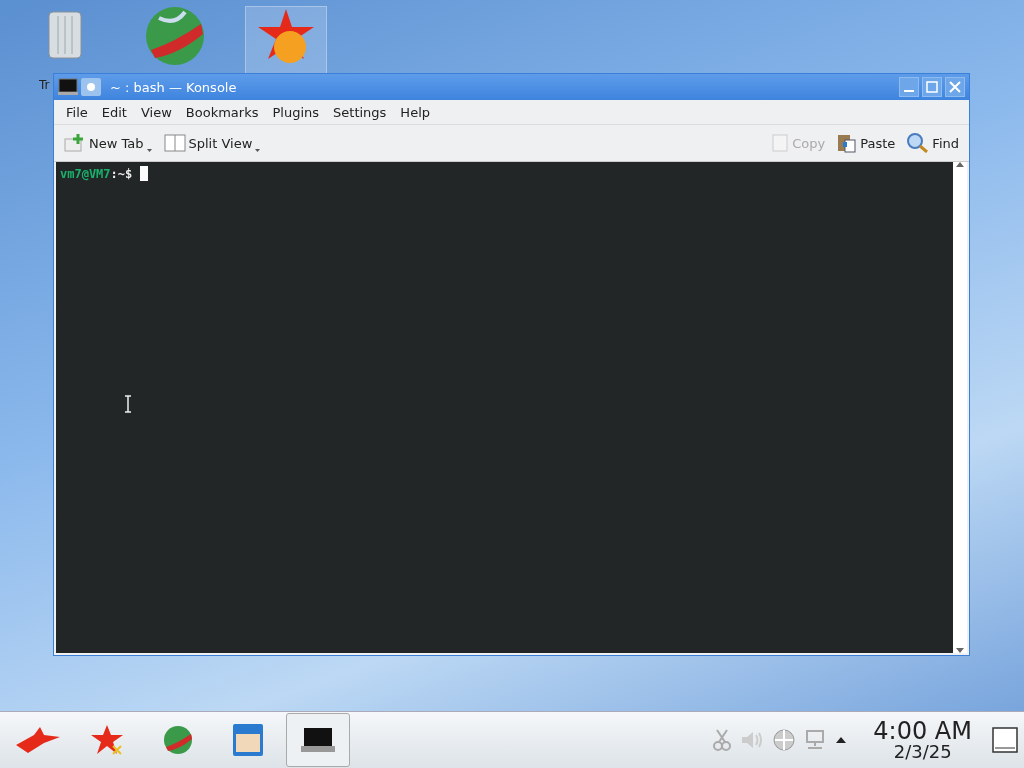 This screenshot has width=1024, height=768. What do you see at coordinates (866, 143) in the screenshot?
I see `paste-button: Paste` at bounding box center [866, 143].